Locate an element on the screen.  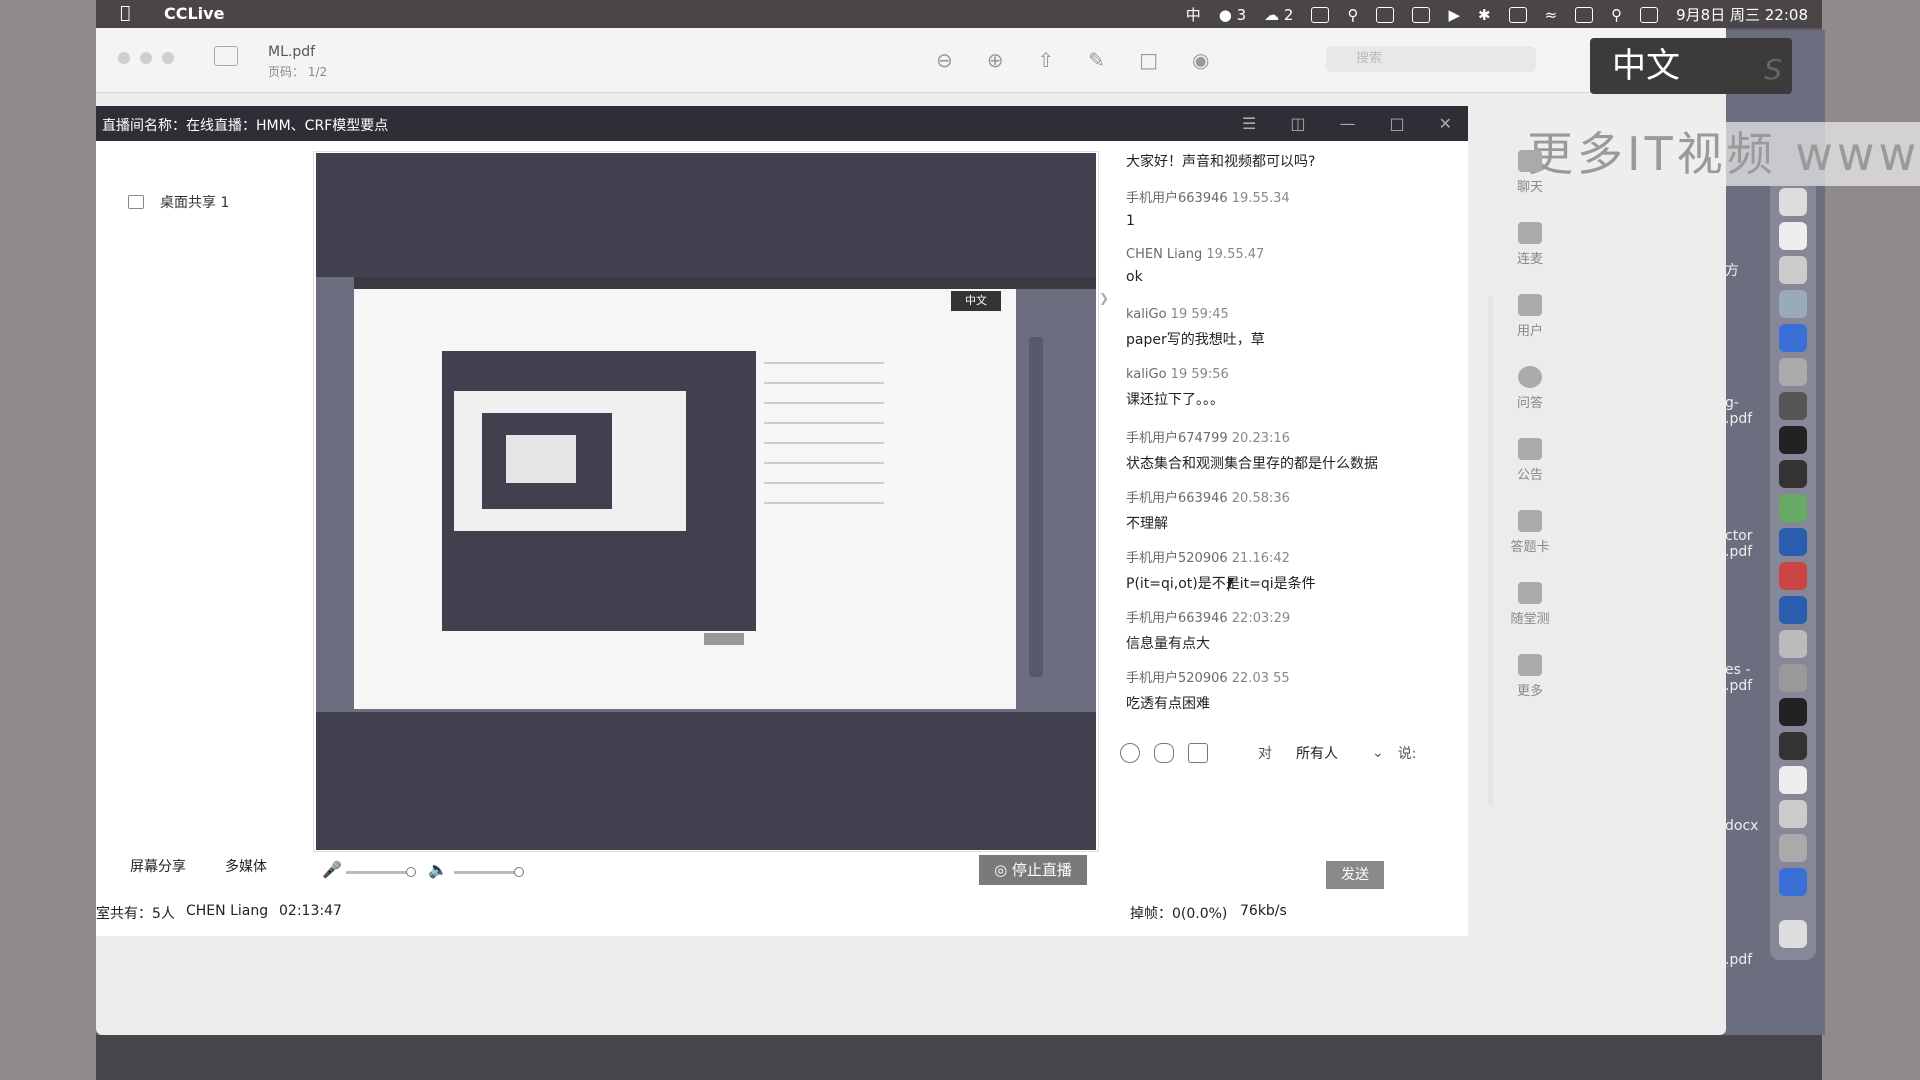
rotate-icon: □ is located at coordinates (1148, 60).